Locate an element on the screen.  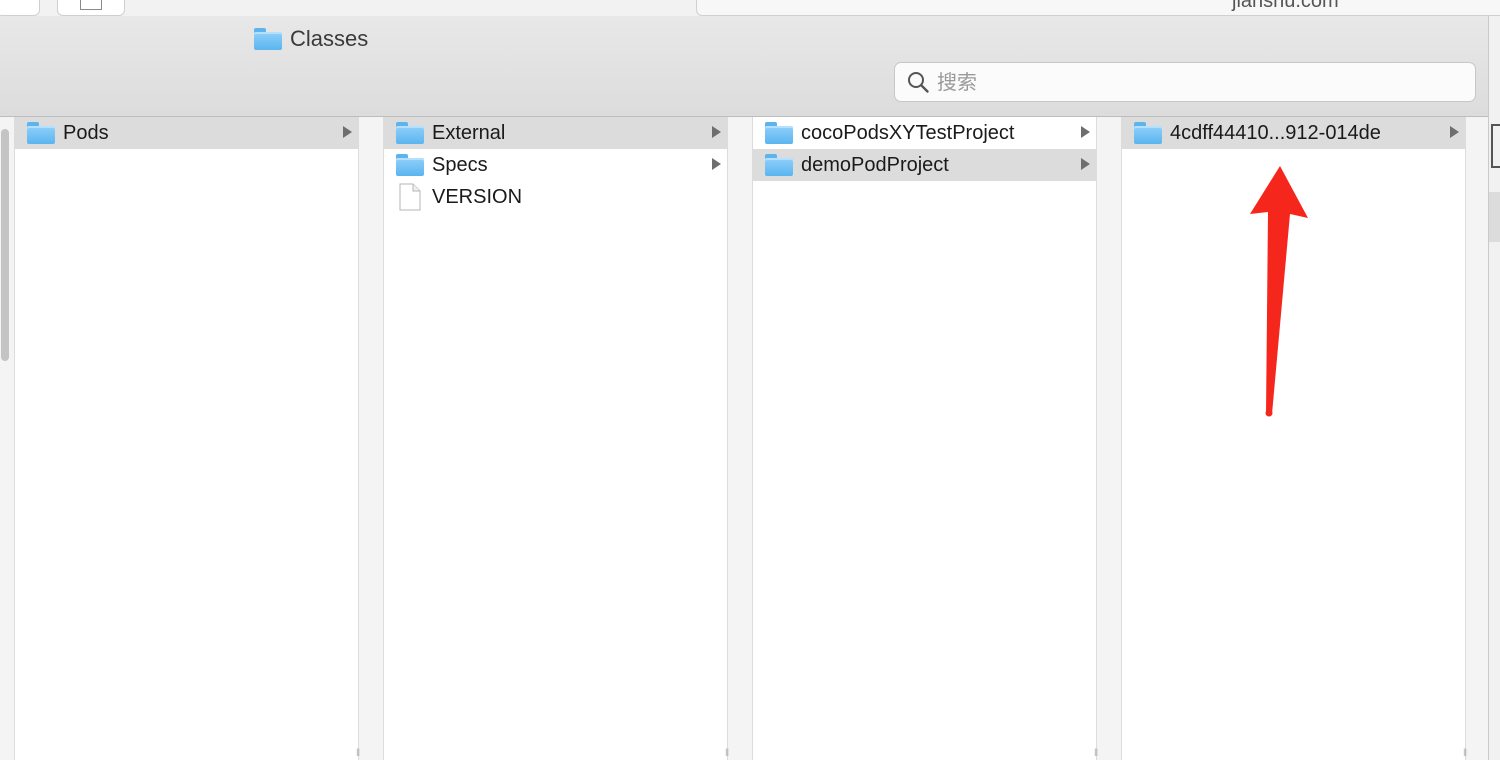
item-label: VERSION is located at coordinates (477, 196).